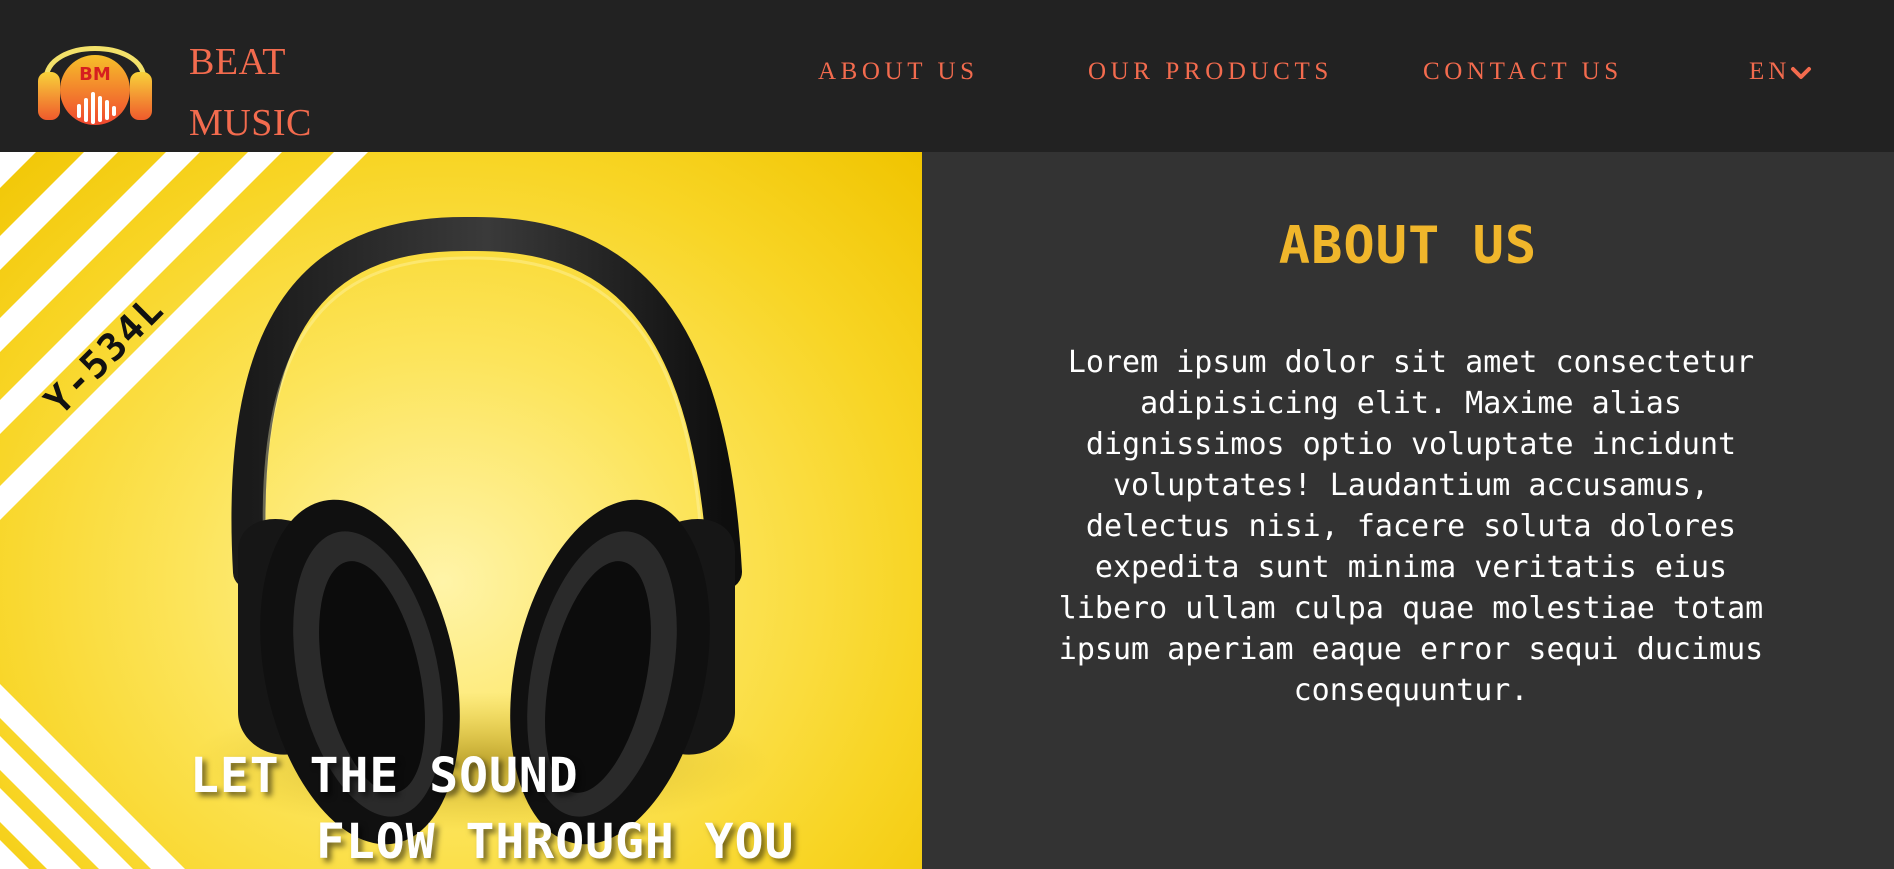  What do you see at coordinates (250, 93) in the screenshot?
I see `brand-name: BEAT MUSIC` at bounding box center [250, 93].